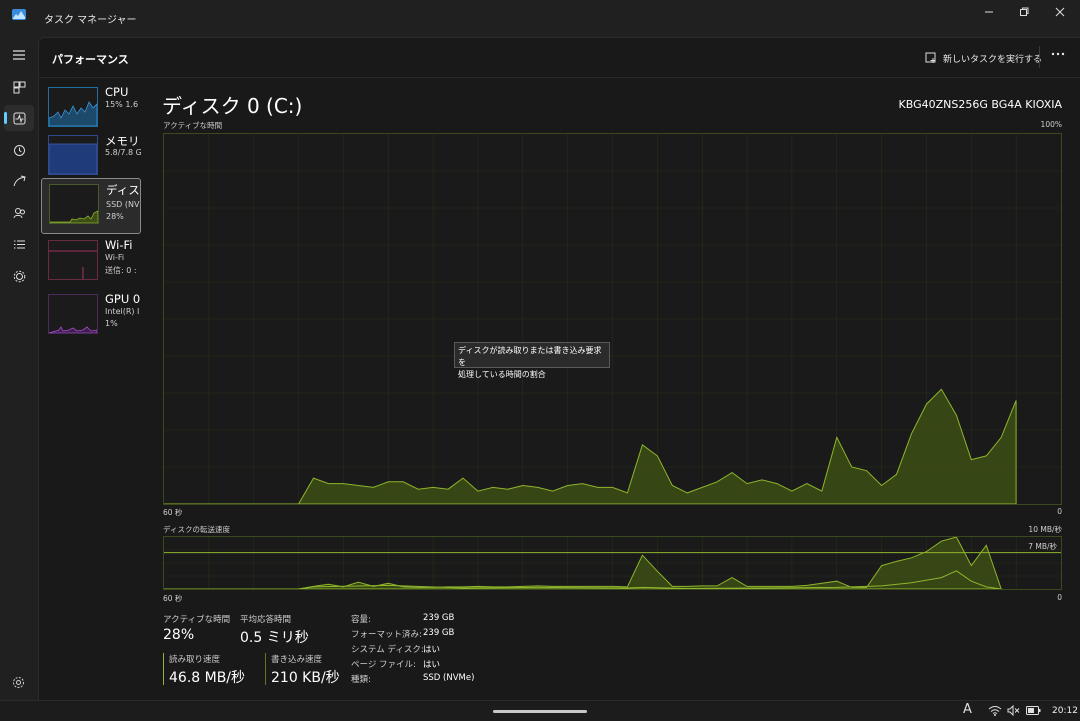 The image size is (1080, 721). What do you see at coordinates (1039, 57) in the screenshot?
I see `header-divider` at bounding box center [1039, 57].